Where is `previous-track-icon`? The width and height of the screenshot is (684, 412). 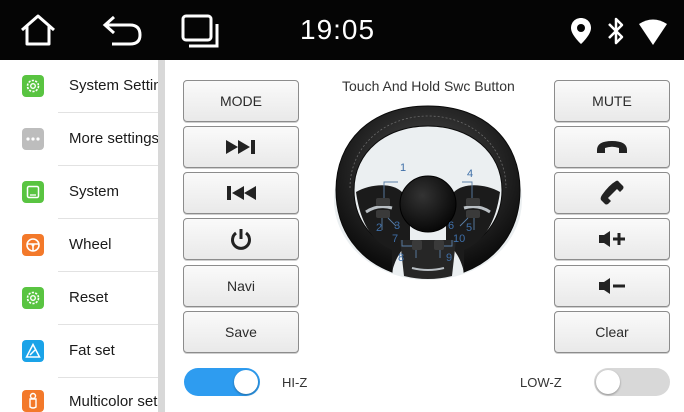 previous-track-icon is located at coordinates (241, 193).